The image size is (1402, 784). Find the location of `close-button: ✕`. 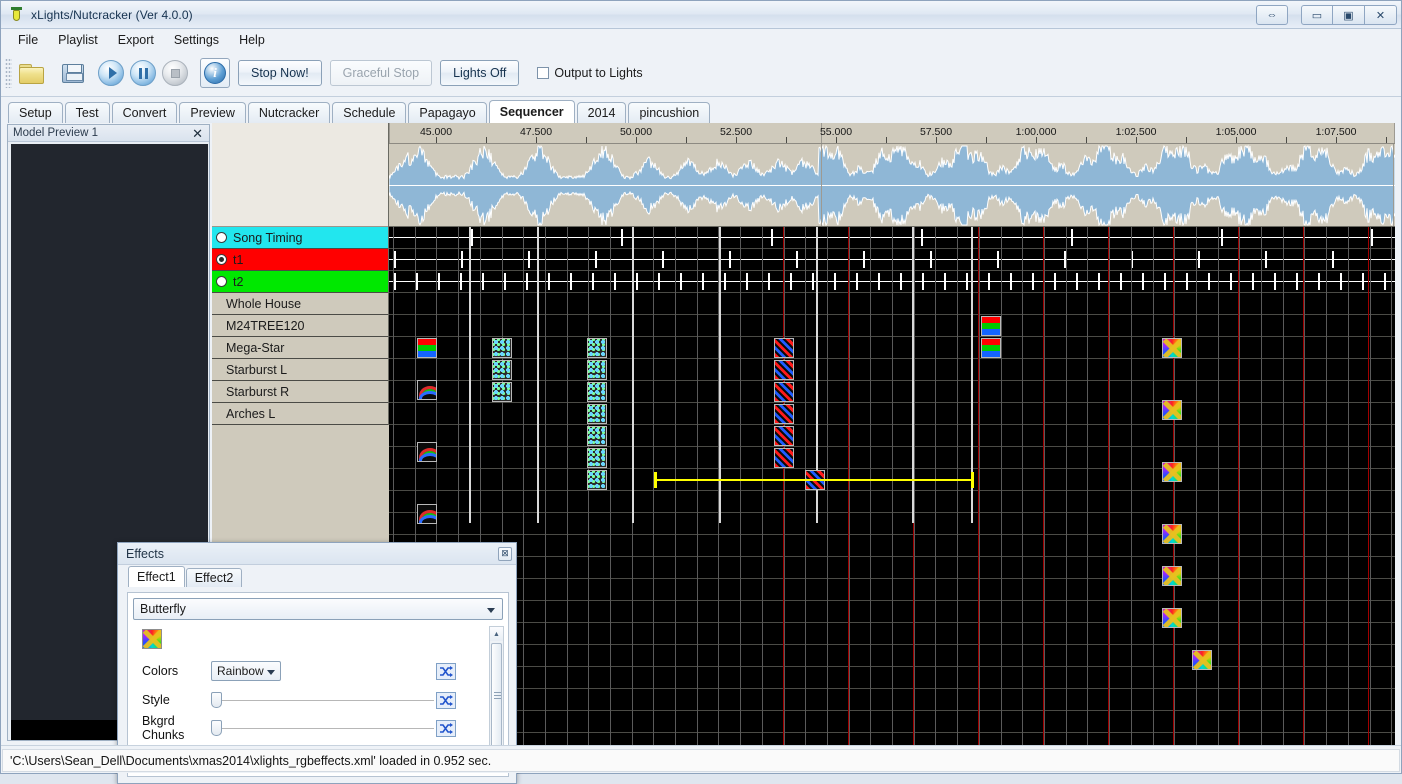

close-button: ✕ is located at coordinates (1381, 15).